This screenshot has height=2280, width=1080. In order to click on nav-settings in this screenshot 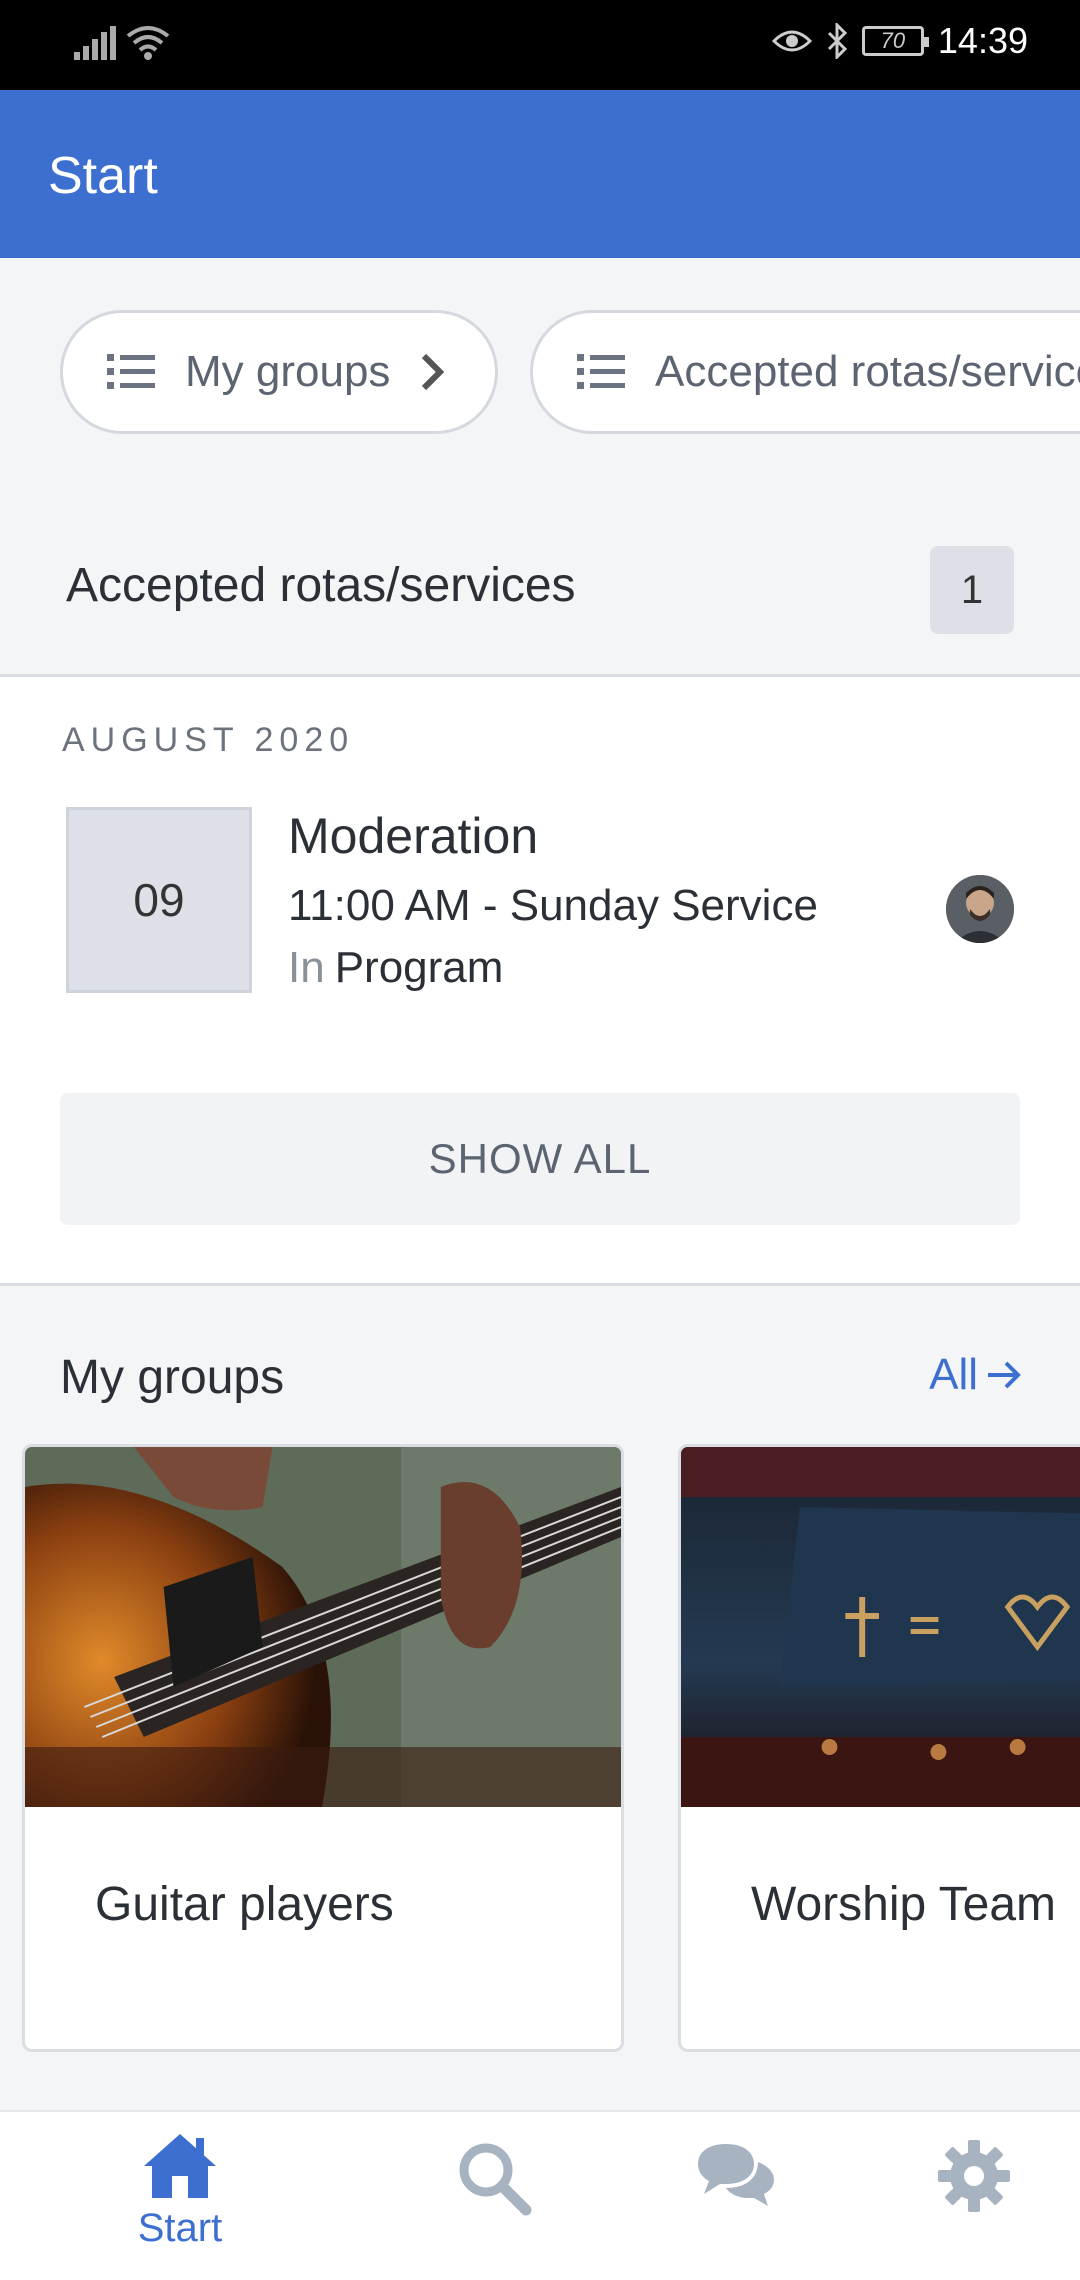, I will do `click(974, 2210)`.